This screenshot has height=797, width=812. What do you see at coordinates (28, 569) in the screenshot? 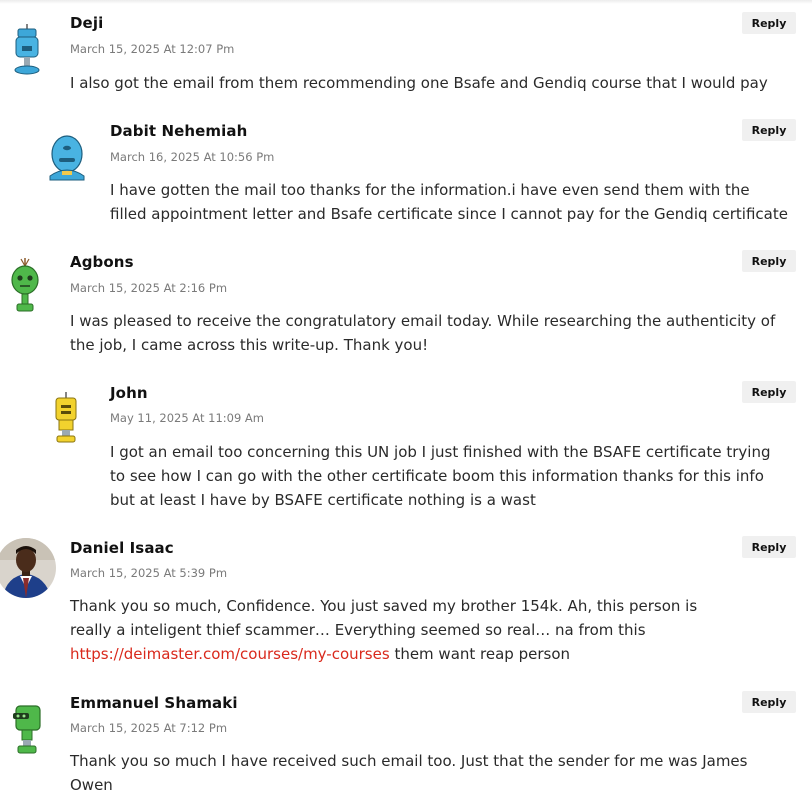
I see `user-photo-avatar` at bounding box center [28, 569].